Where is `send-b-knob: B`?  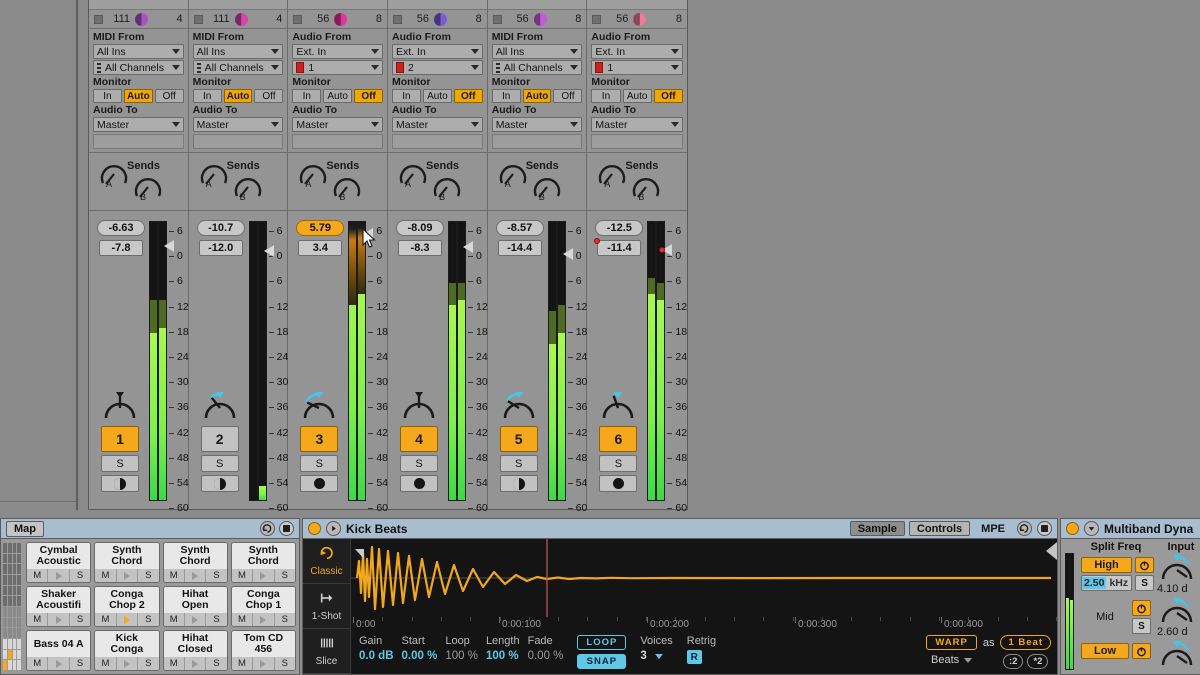 send-b-knob: B is located at coordinates (248, 187).